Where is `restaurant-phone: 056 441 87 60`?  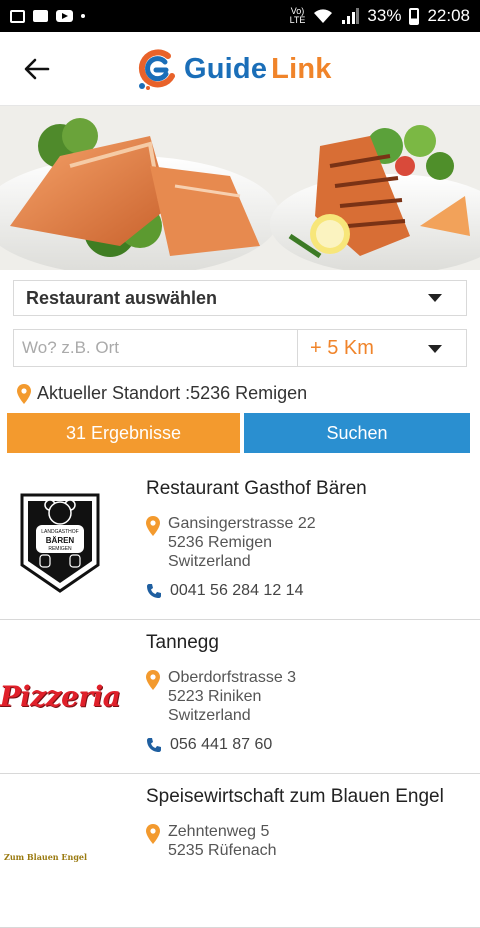
restaurant-phone: 056 441 87 60 is located at coordinates (209, 745).